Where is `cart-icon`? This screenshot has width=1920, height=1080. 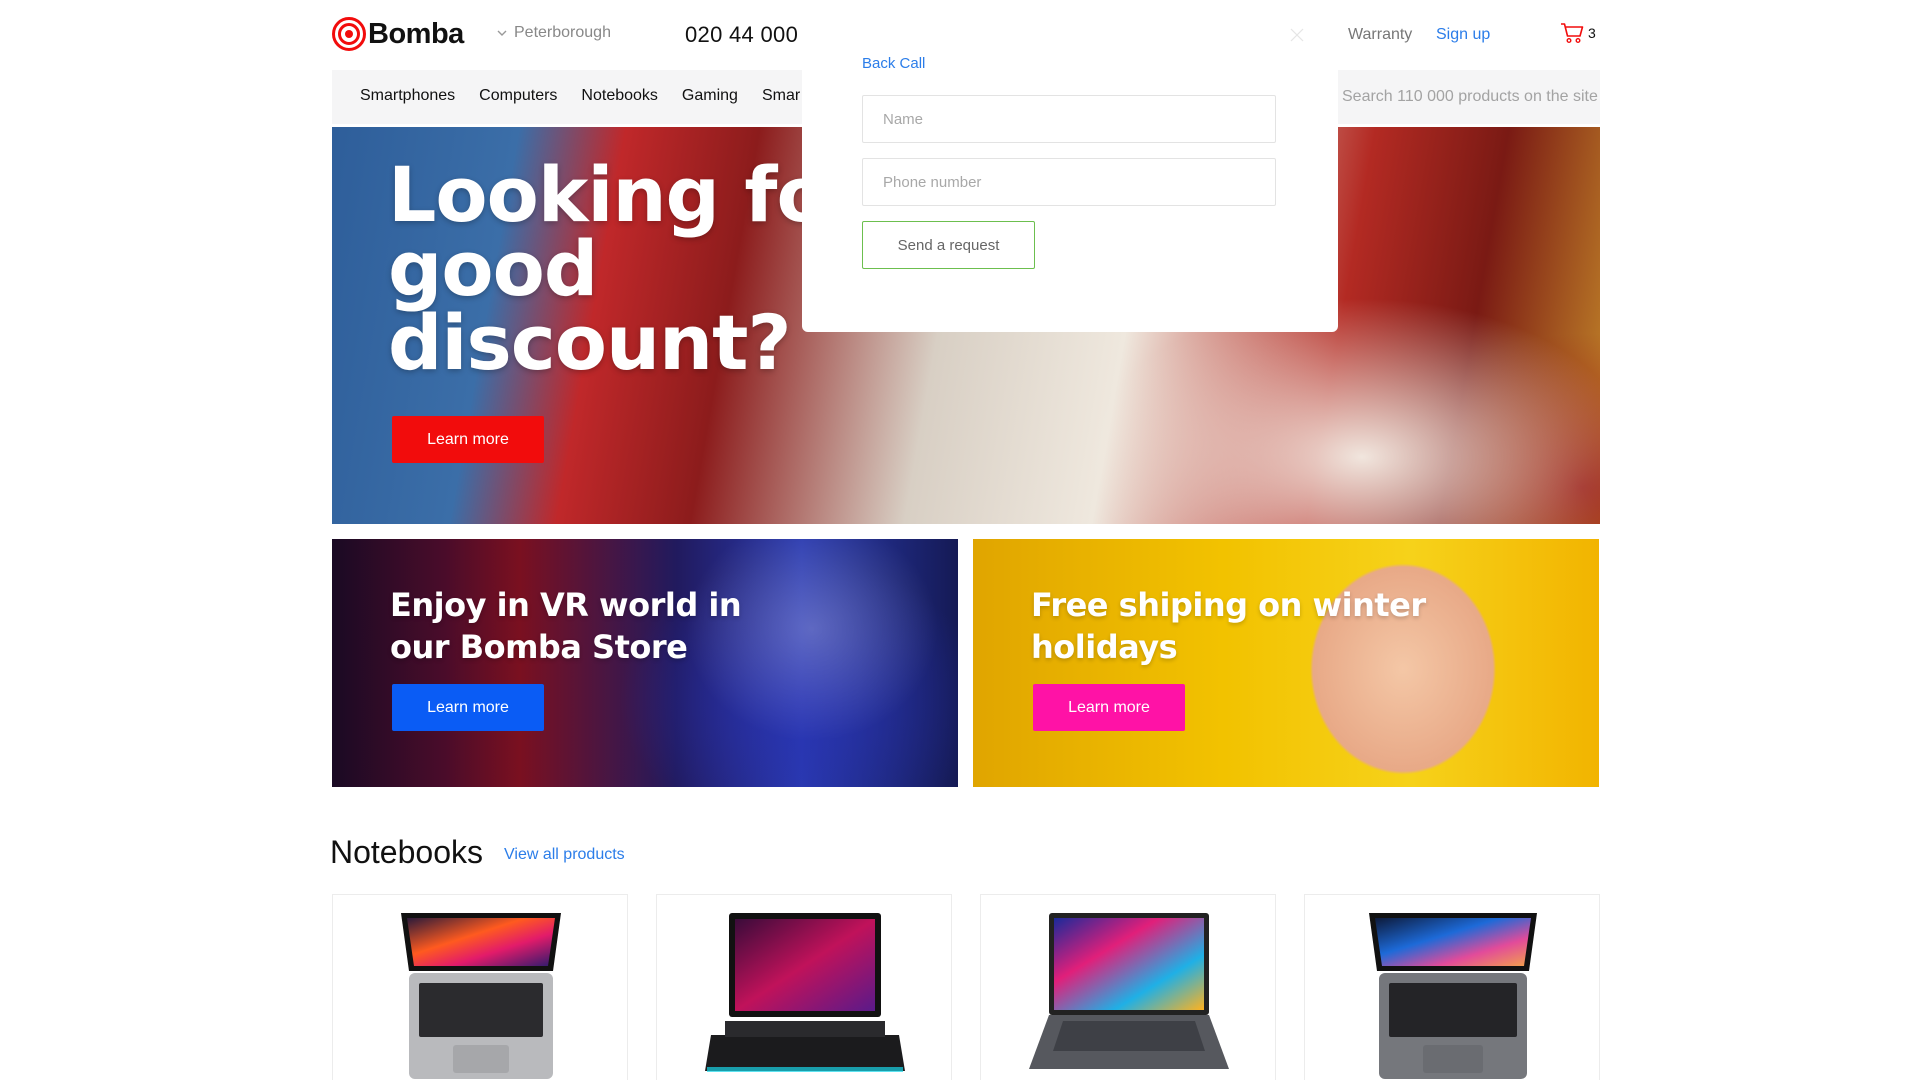
cart-icon is located at coordinates (1572, 33).